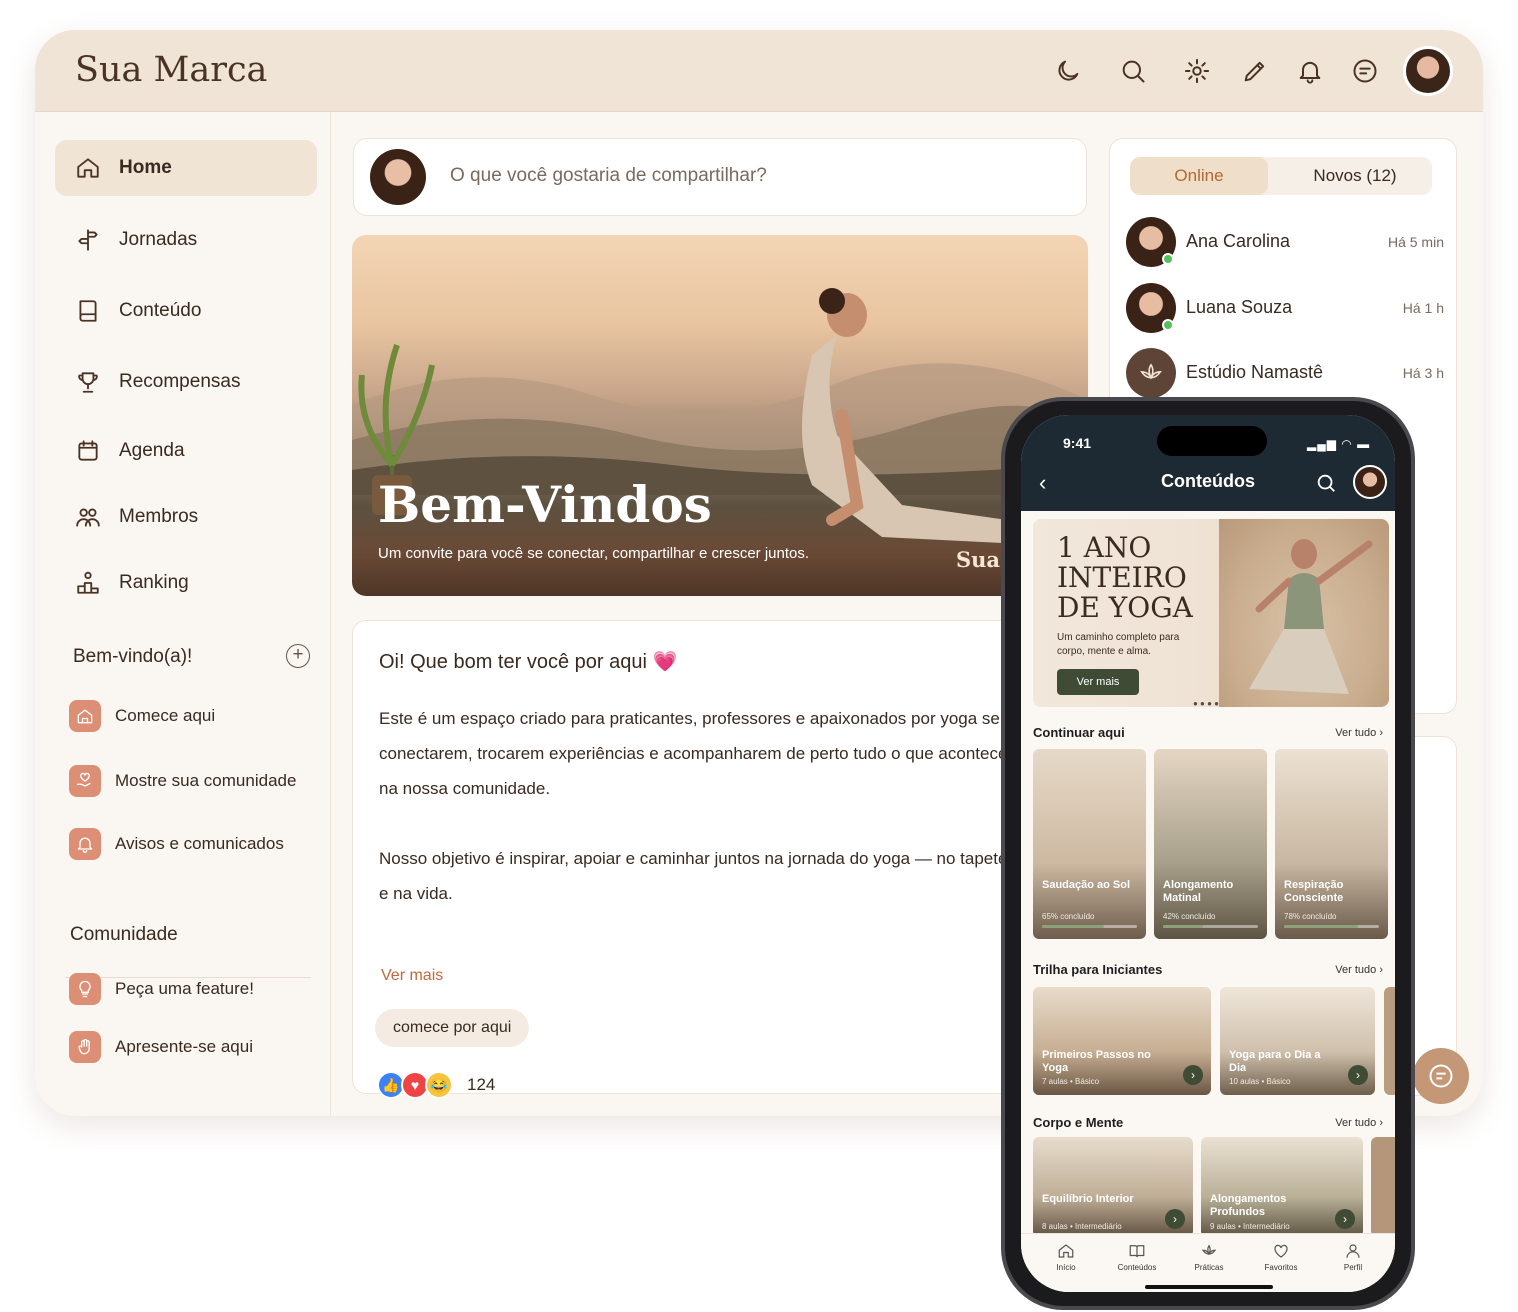  What do you see at coordinates (1198, 891) in the screenshot?
I see `card-title: Alongamento Matinal` at bounding box center [1198, 891].